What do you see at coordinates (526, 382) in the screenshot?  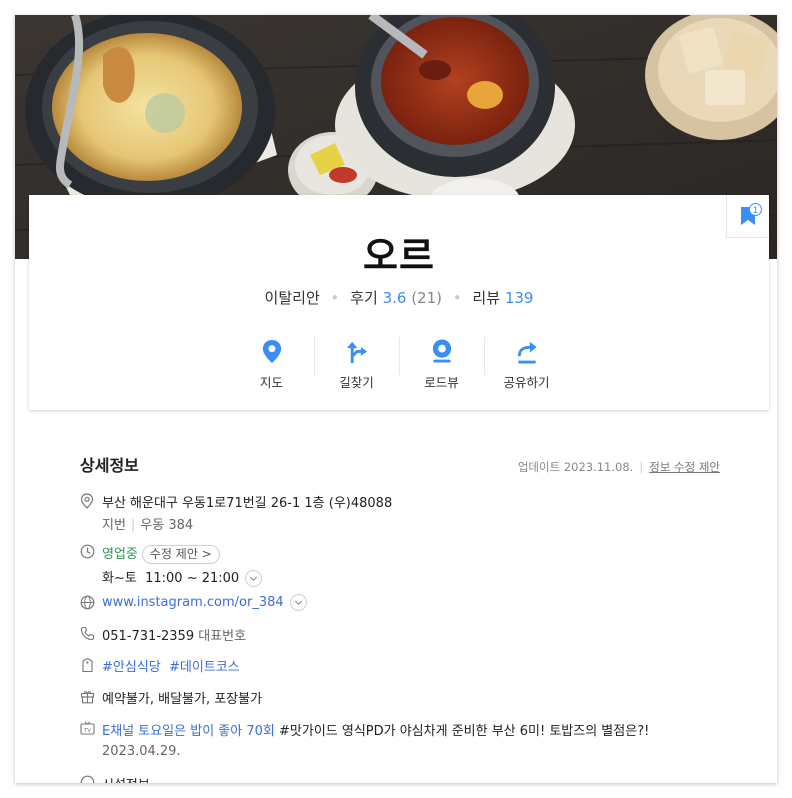 I see `share-label: 공유하기` at bounding box center [526, 382].